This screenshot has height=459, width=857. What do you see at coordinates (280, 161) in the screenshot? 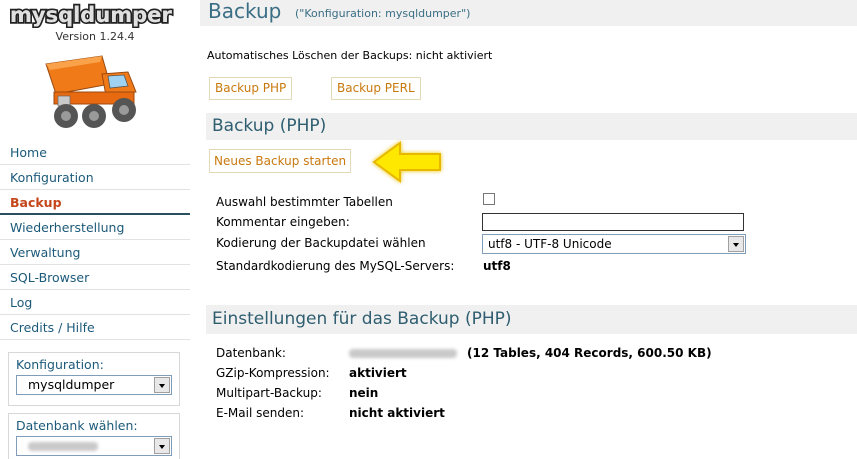
I see `start-backup-button: Neues Backup starten` at bounding box center [280, 161].